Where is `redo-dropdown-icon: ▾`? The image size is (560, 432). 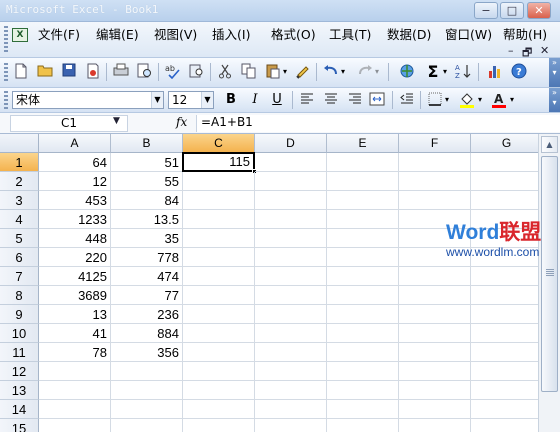 redo-dropdown-icon: ▾ is located at coordinates (377, 72).